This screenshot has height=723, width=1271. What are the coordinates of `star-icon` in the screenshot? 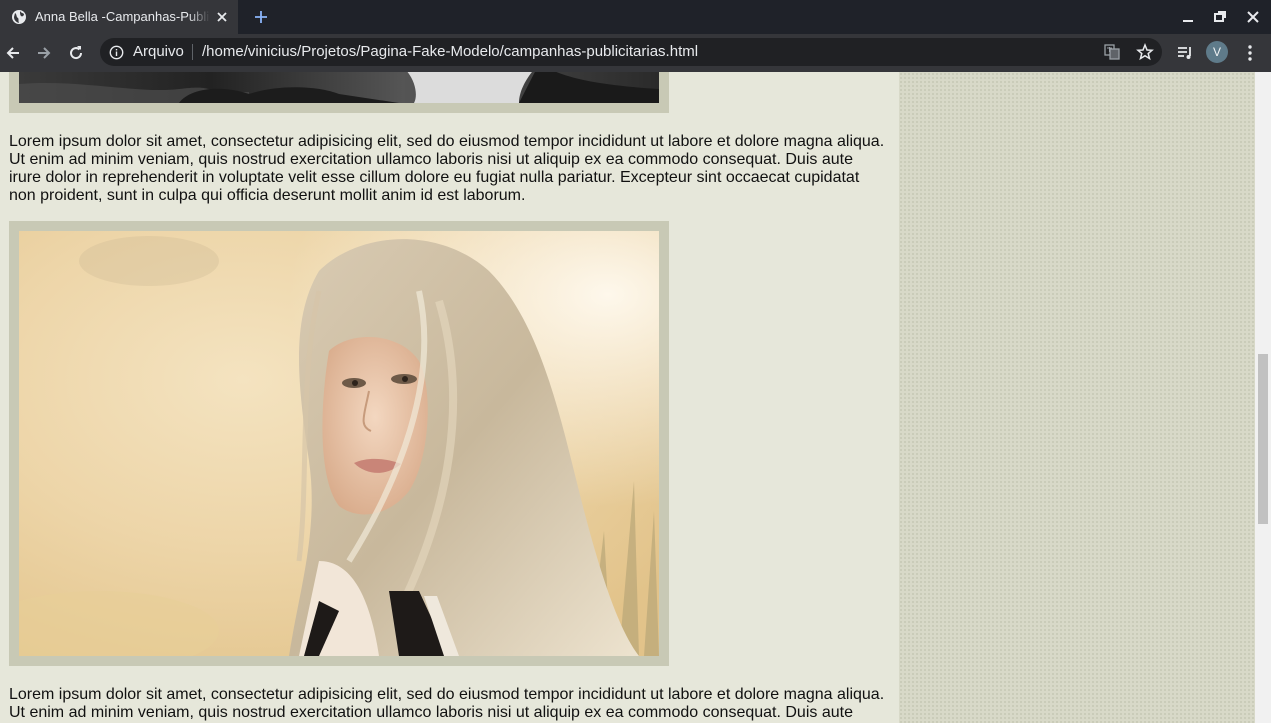 It's located at (1145, 52).